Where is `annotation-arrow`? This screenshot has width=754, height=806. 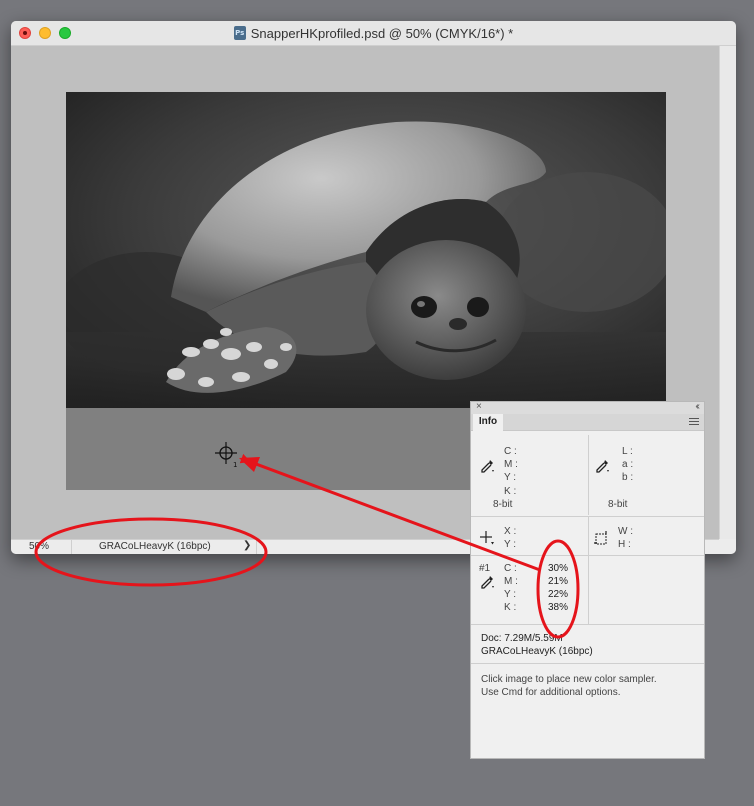
annotation-arrow is located at coordinates (390, 512).